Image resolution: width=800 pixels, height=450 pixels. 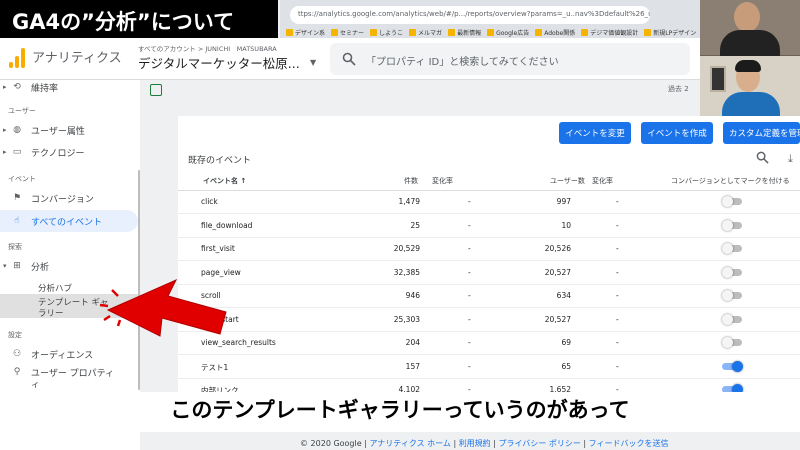 I want to click on column-header-users-change: 変化率, so click(x=602, y=181).